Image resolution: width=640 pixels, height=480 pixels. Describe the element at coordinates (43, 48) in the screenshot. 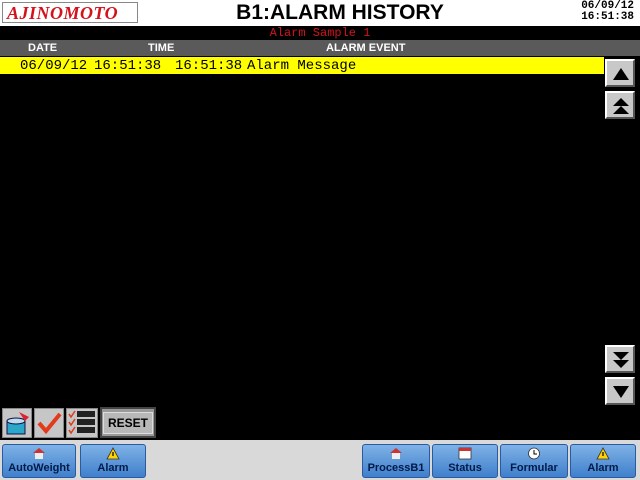

I see `column-header-date: DATE` at that location.